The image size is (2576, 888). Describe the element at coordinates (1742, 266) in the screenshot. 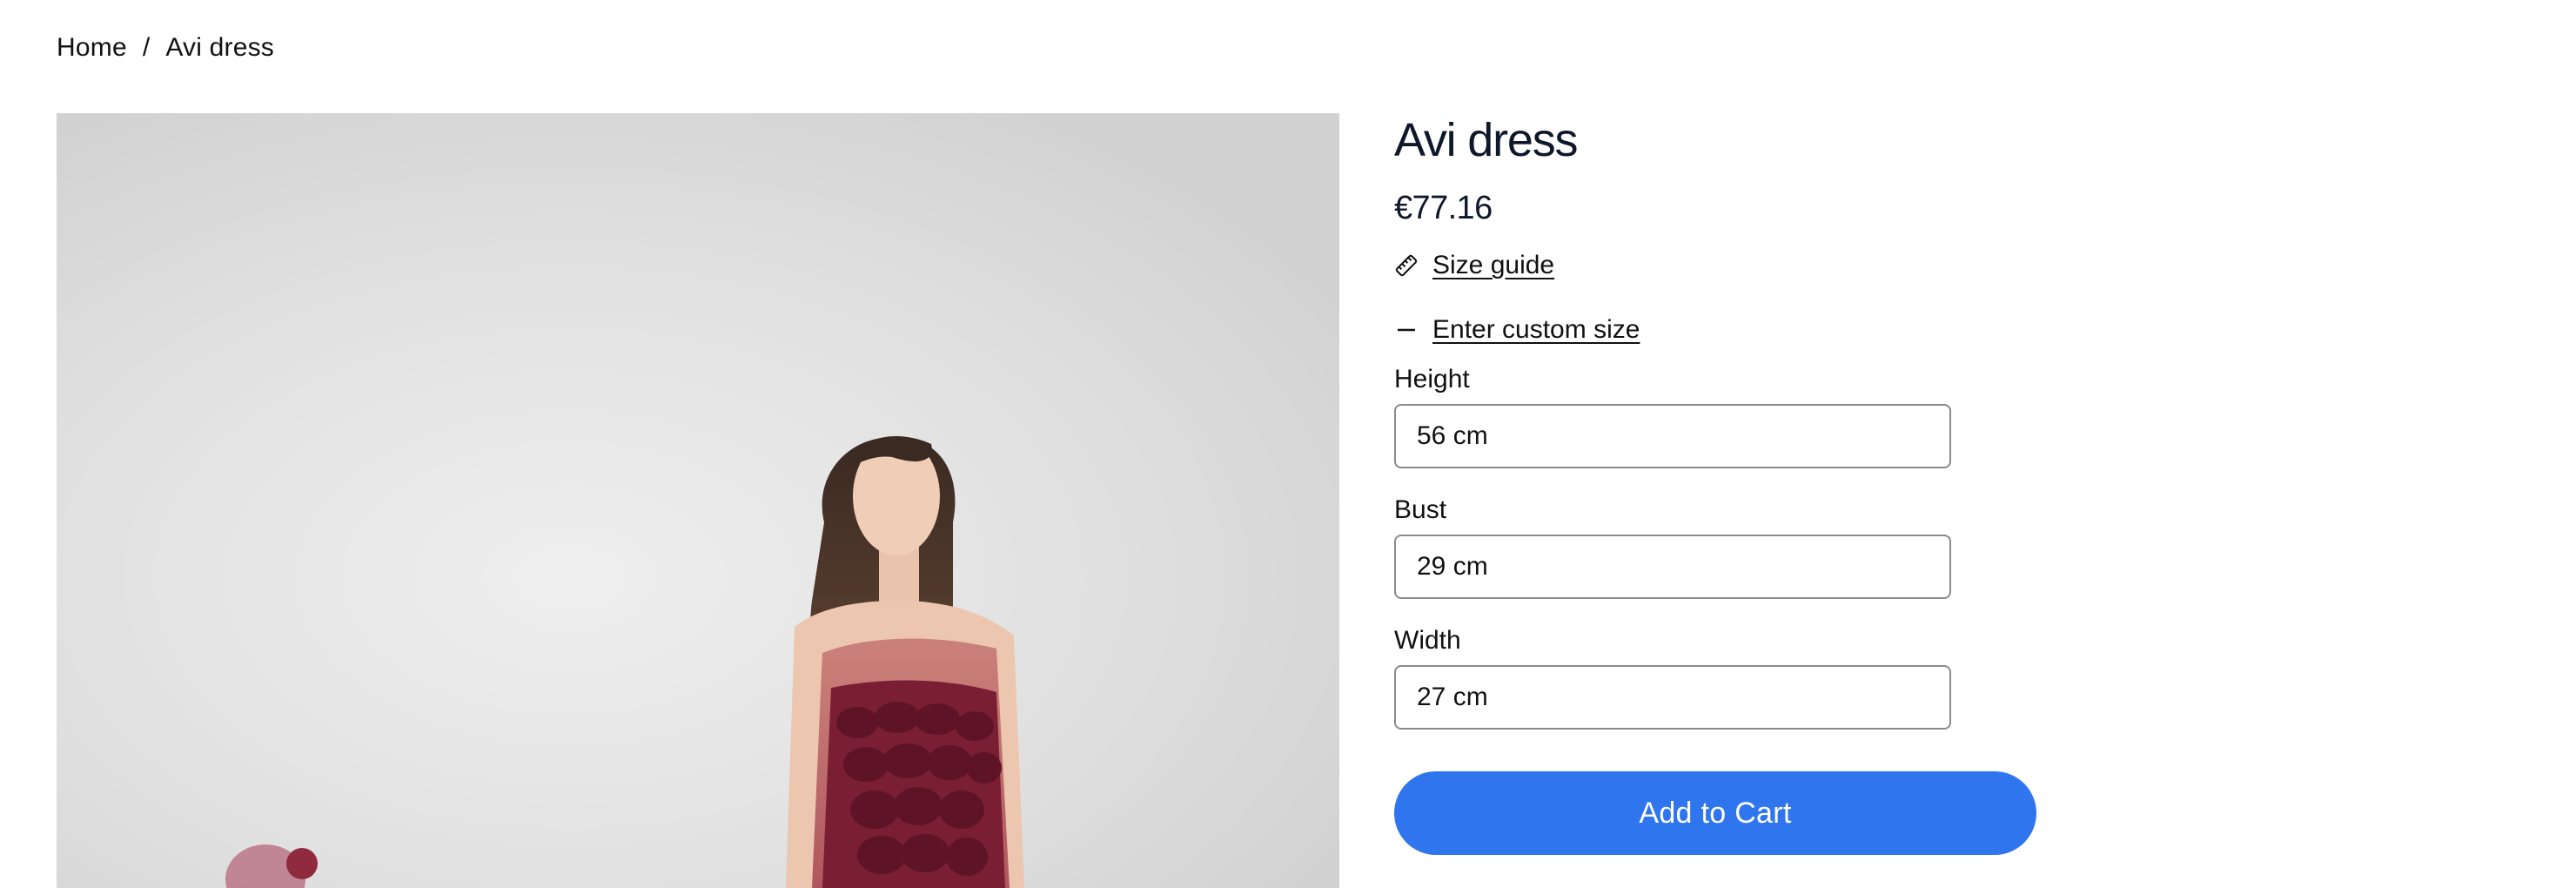

I see `size-guide-link: Size guide` at that location.